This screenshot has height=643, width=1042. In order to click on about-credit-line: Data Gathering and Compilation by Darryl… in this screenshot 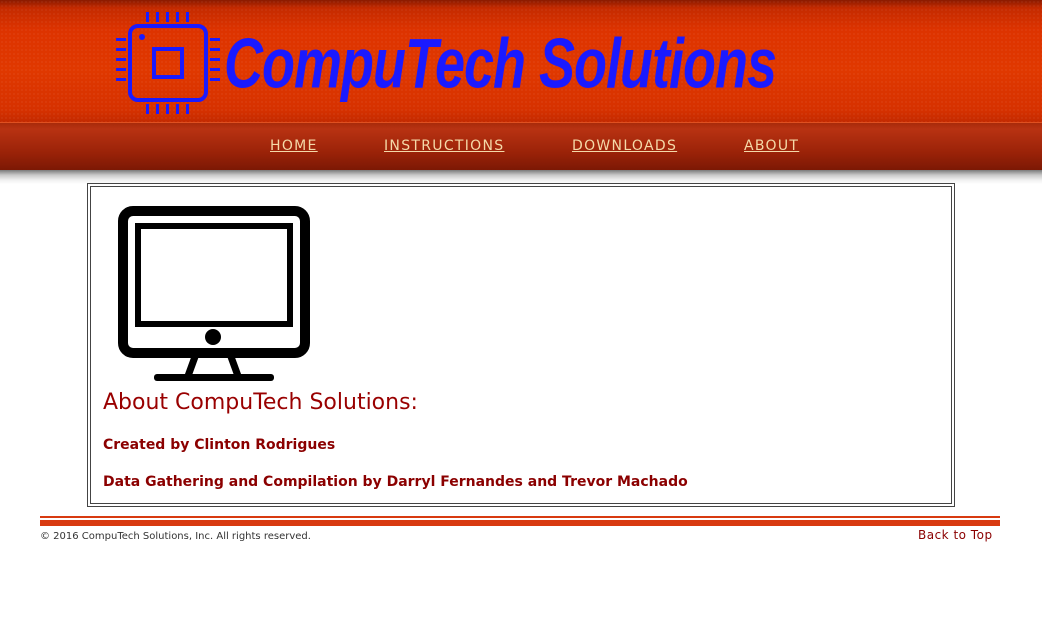, I will do `click(395, 482)`.